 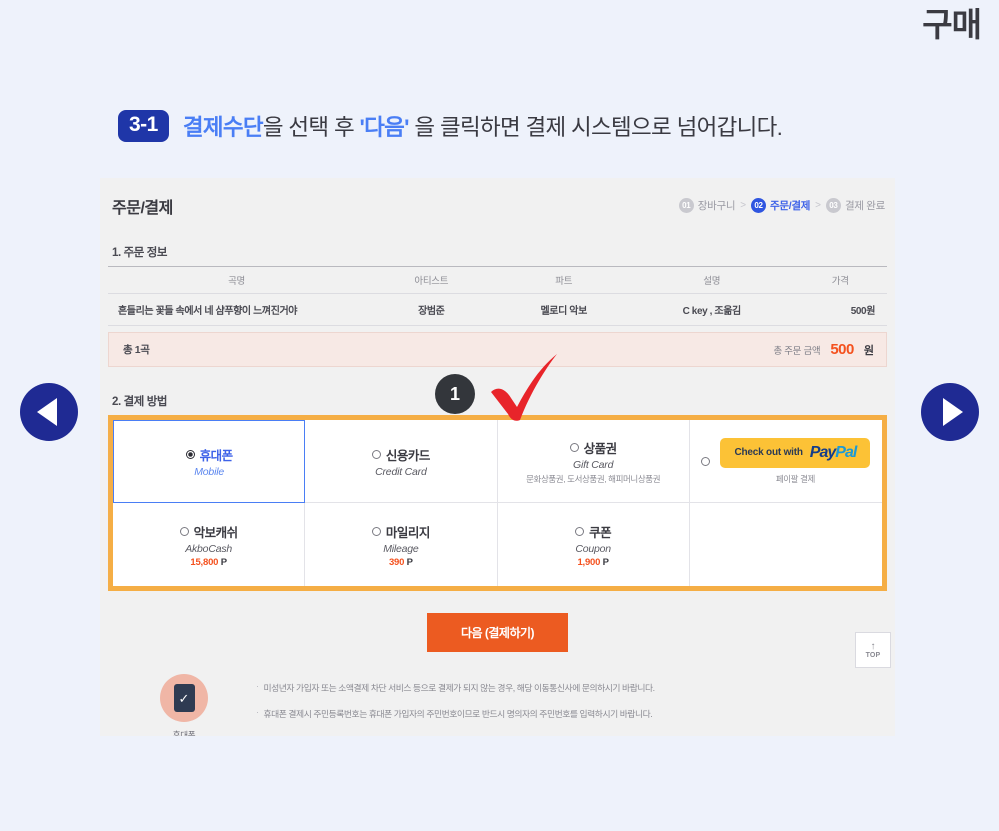 I want to click on payment-option-points: 1,900 P, so click(x=593, y=562).